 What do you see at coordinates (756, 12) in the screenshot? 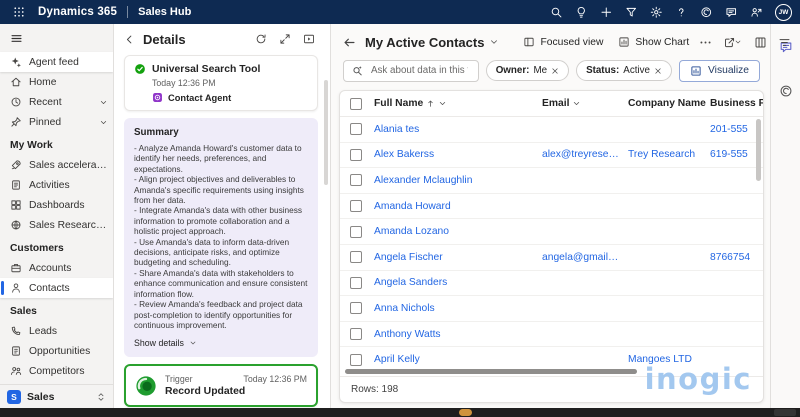
I see `person-share-icon` at bounding box center [756, 12].